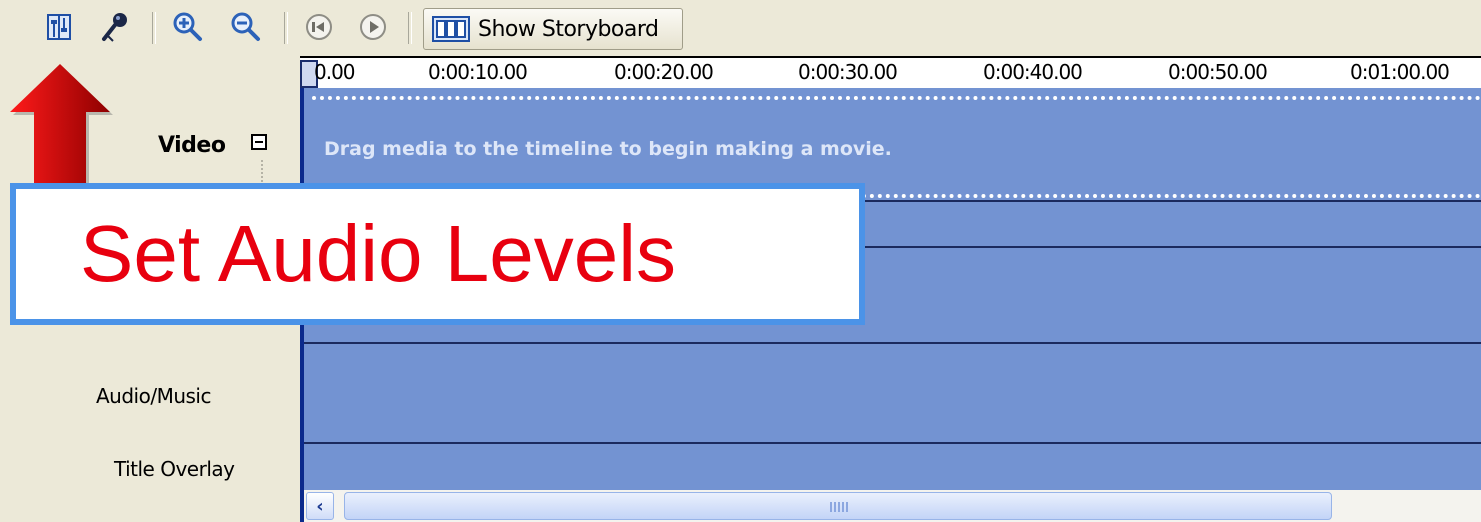 The width and height of the screenshot is (1481, 522). What do you see at coordinates (59, 27) in the screenshot?
I see `set-audio-levels-icon` at bounding box center [59, 27].